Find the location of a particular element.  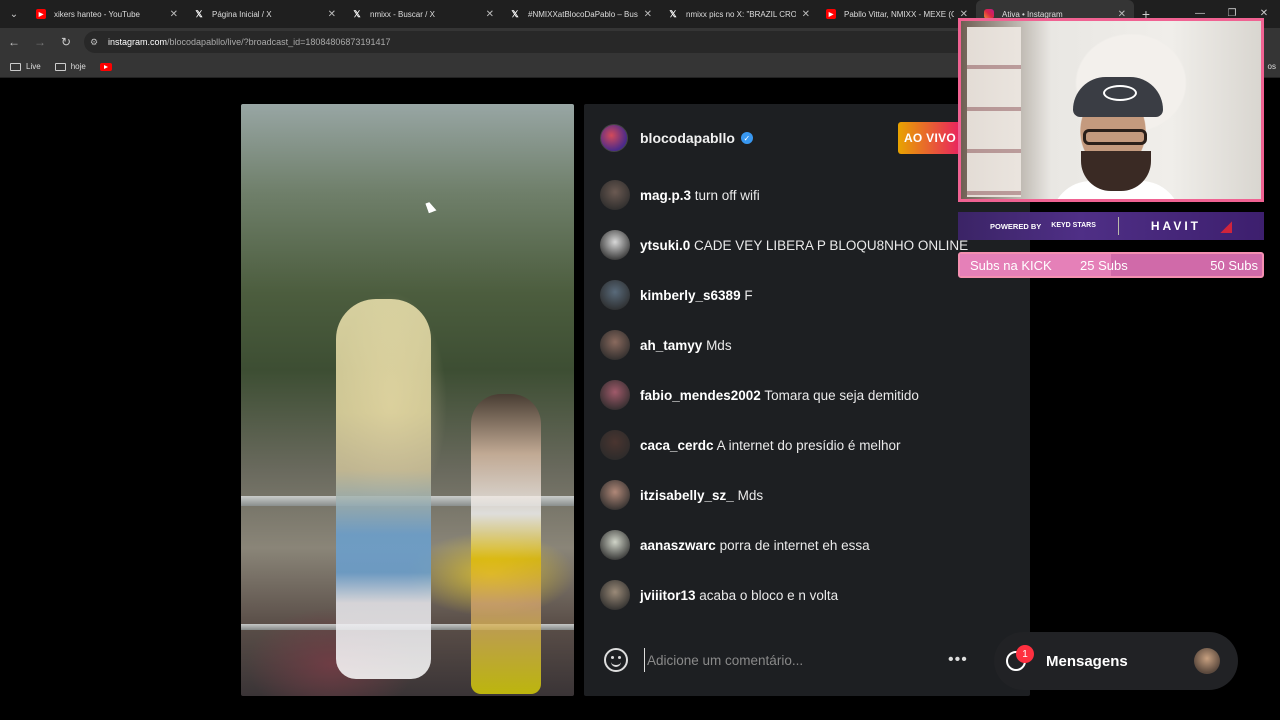

youtube-icon is located at coordinates (105, 66).